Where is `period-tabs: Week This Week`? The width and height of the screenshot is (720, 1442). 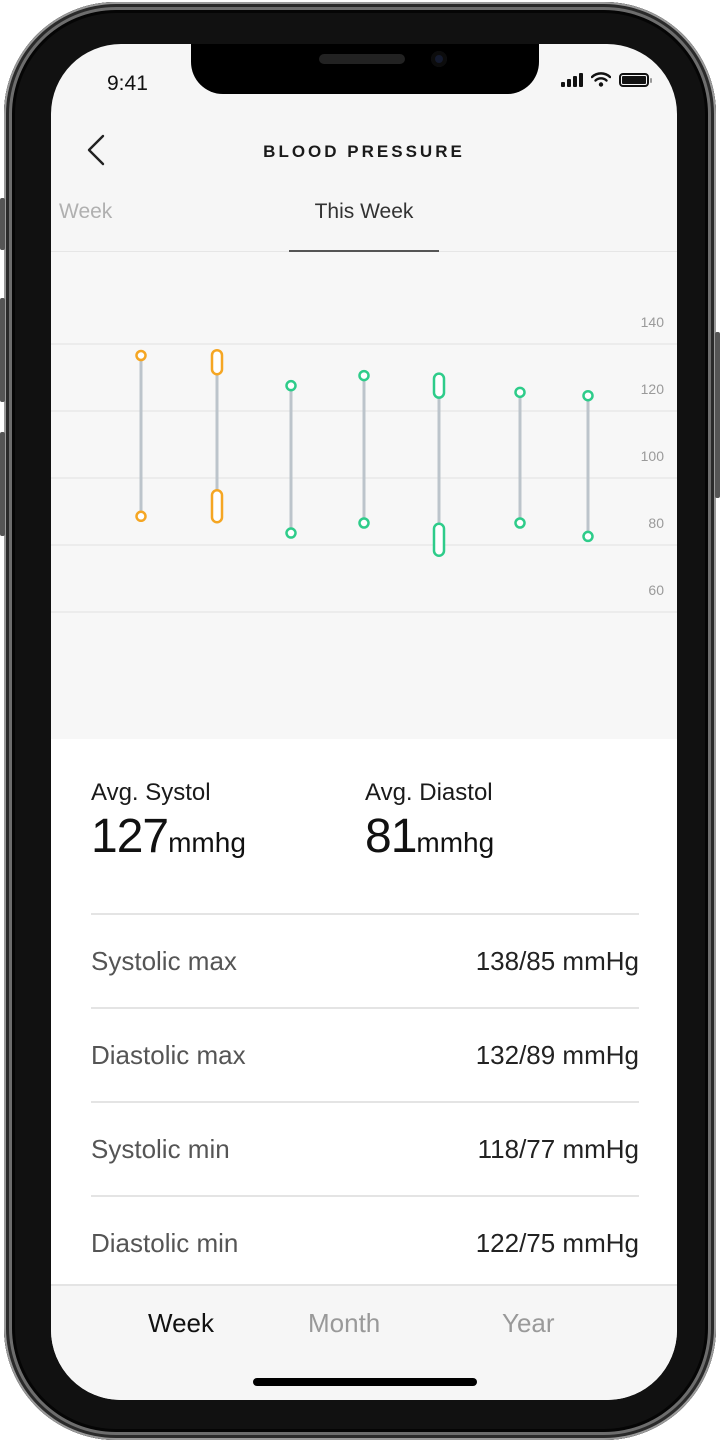
period-tabs: Week This Week is located at coordinates (364, 223).